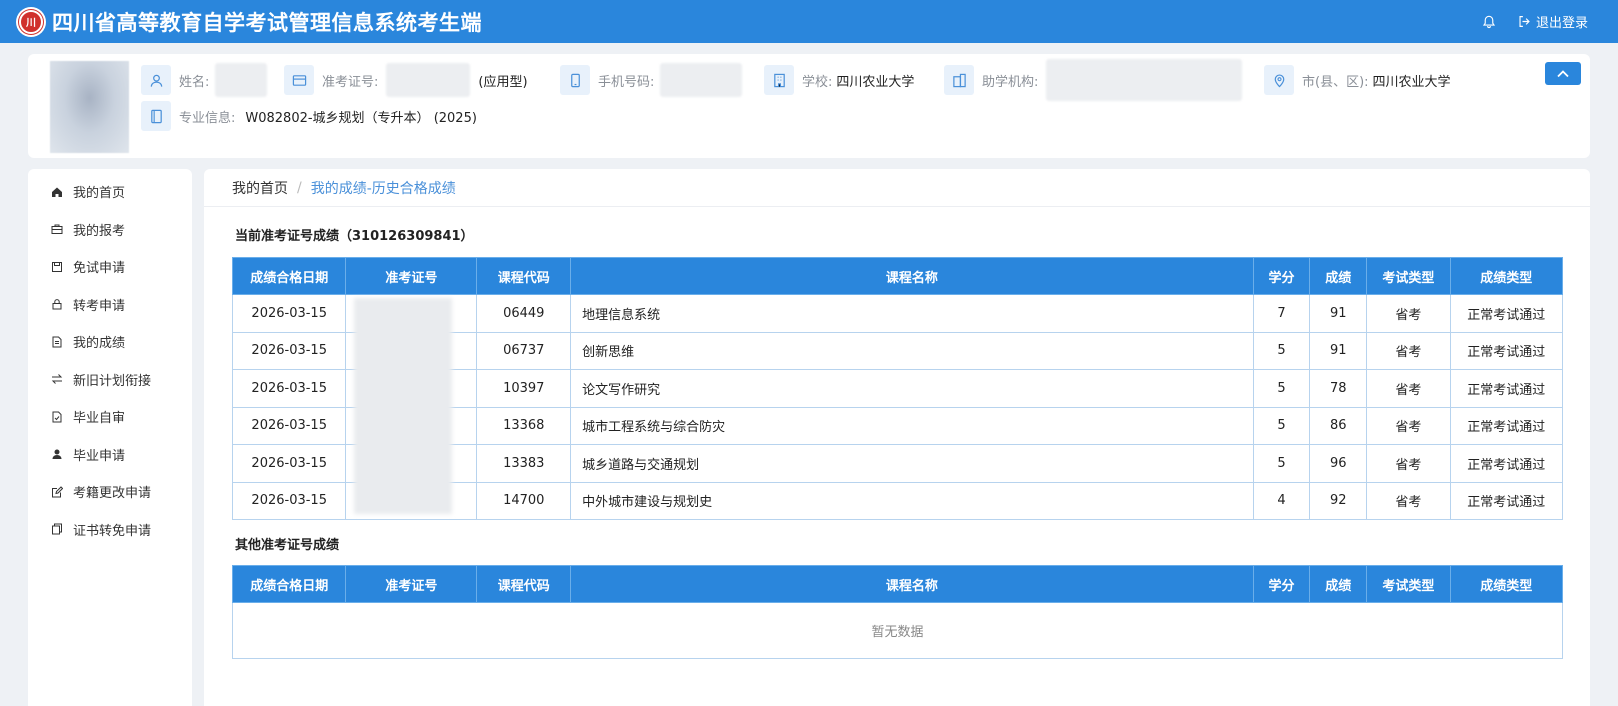 This screenshot has height=706, width=1618. Describe the element at coordinates (524, 313) in the screenshot. I see `cell-code: 06449` at that location.